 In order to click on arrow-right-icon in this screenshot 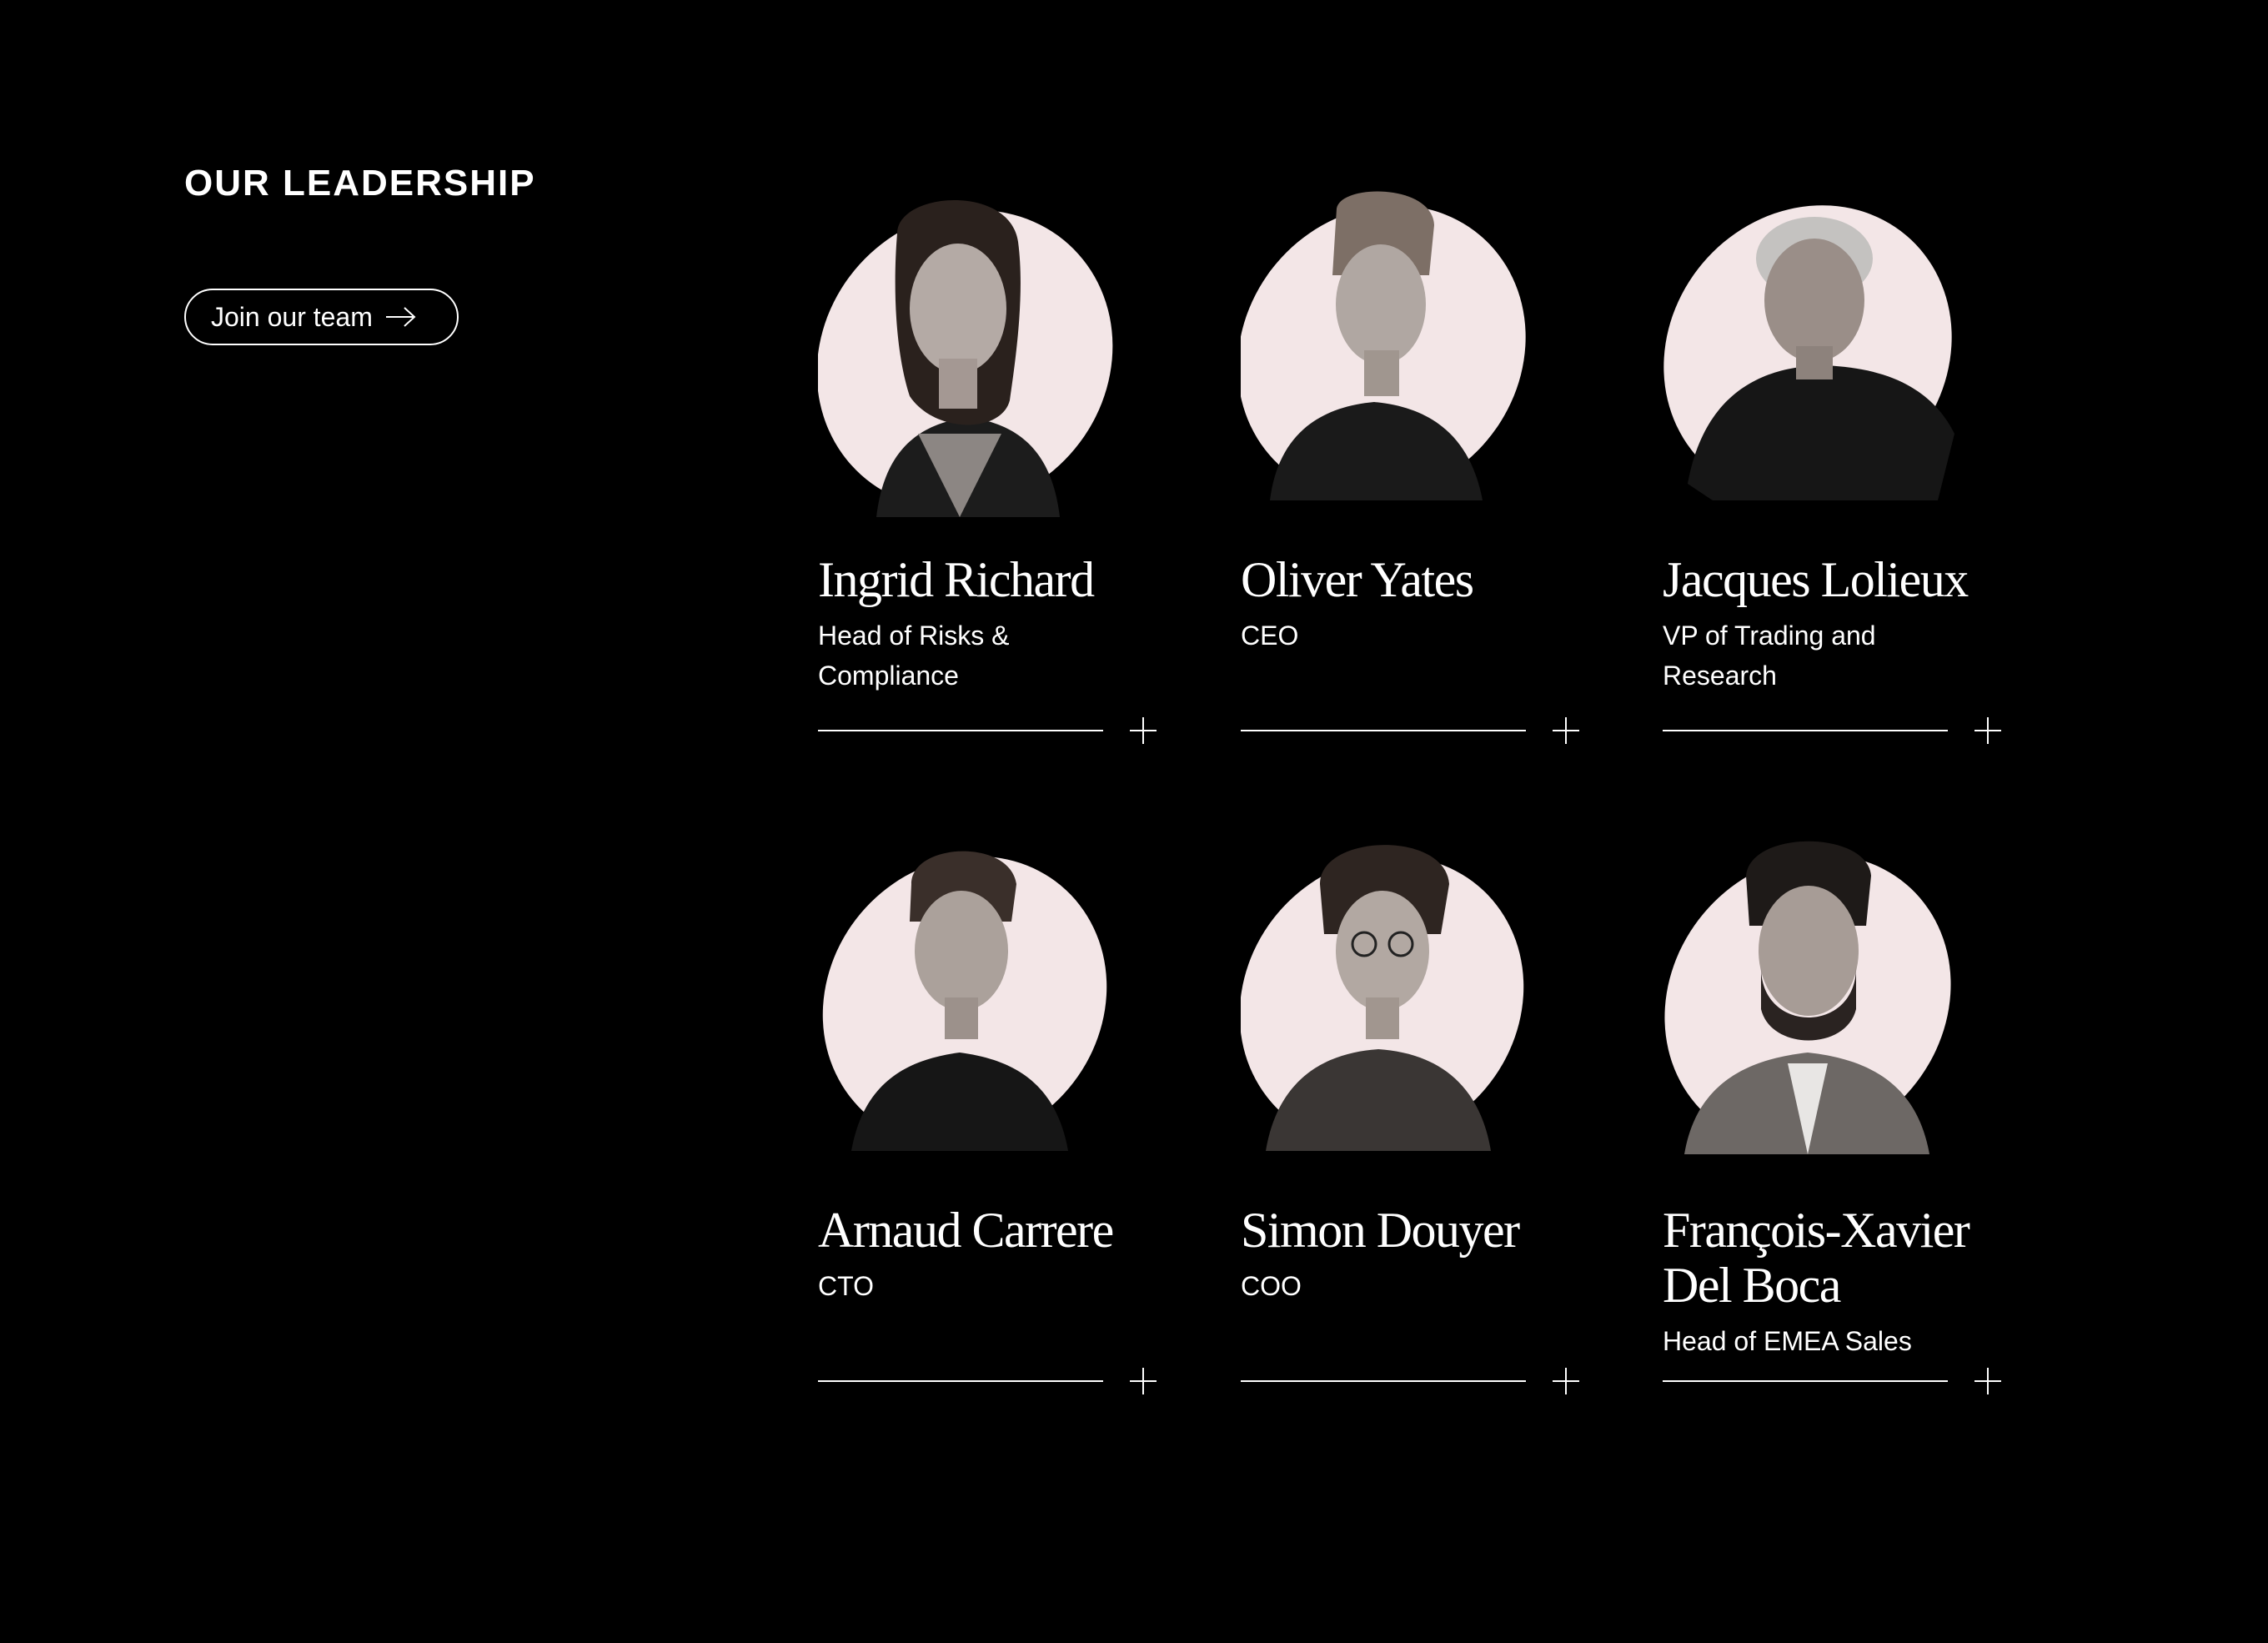, I will do `click(400, 317)`.